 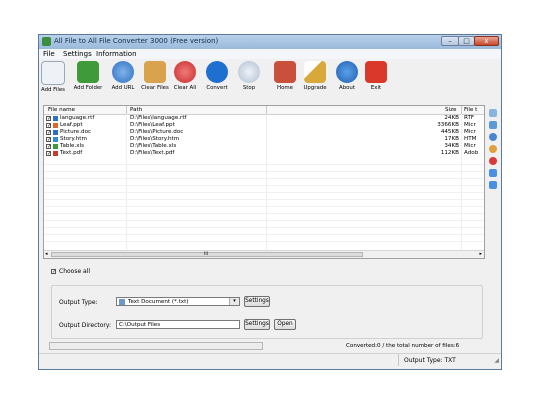 I want to click on cell-size: 17KB, so click(x=451, y=139).